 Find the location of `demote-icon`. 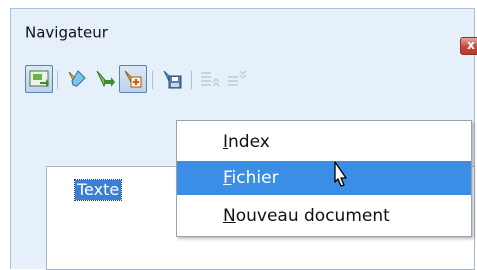

demote-icon is located at coordinates (237, 78).